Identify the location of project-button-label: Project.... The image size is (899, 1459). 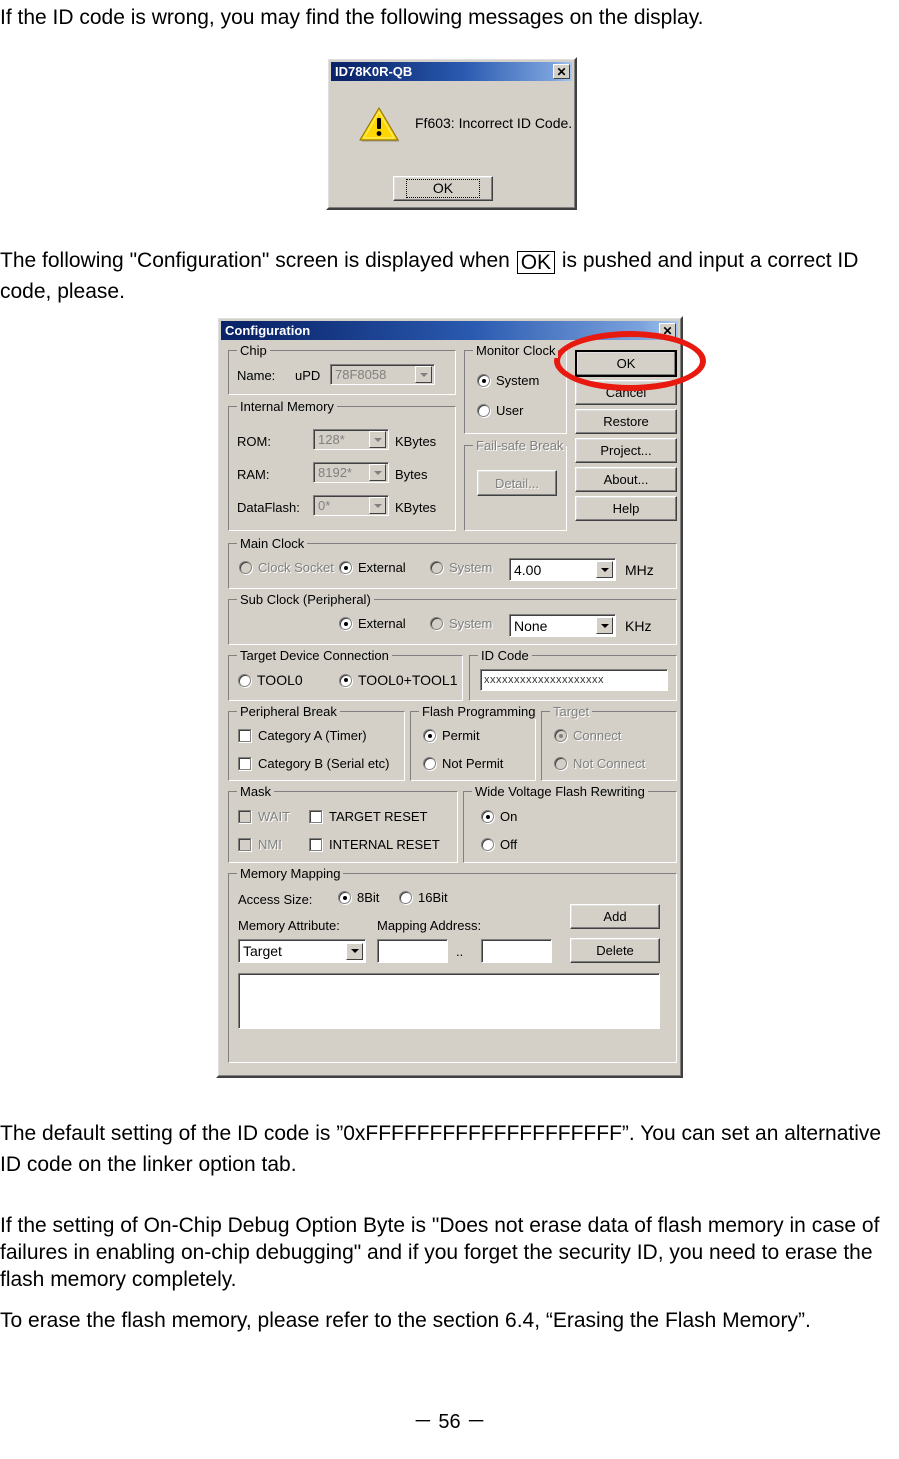
(626, 450).